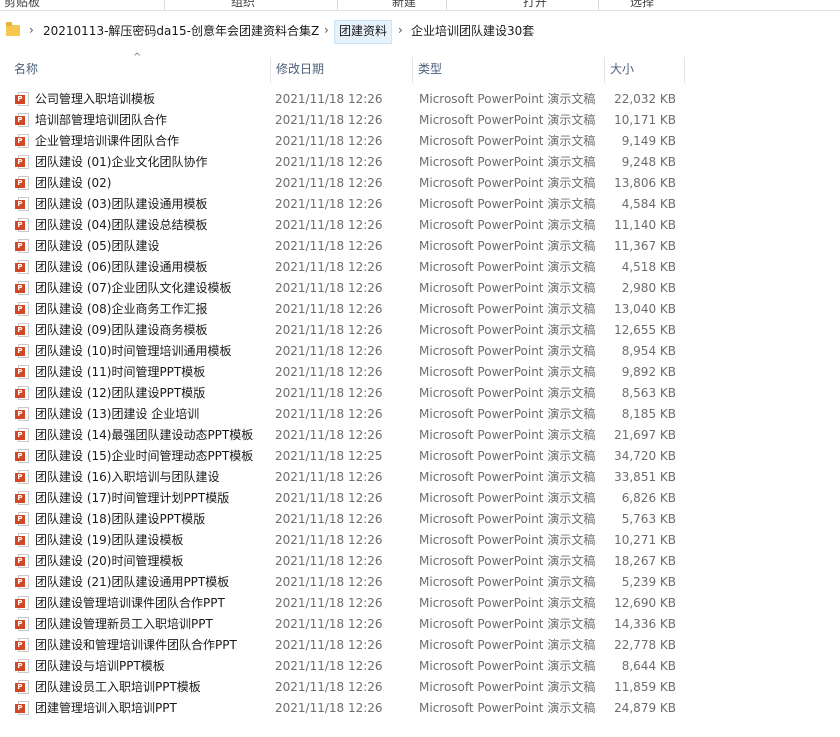 The height and width of the screenshot is (737, 840). I want to click on file-name: 团队建设 (12)团队建设PPT模版, so click(120, 393).